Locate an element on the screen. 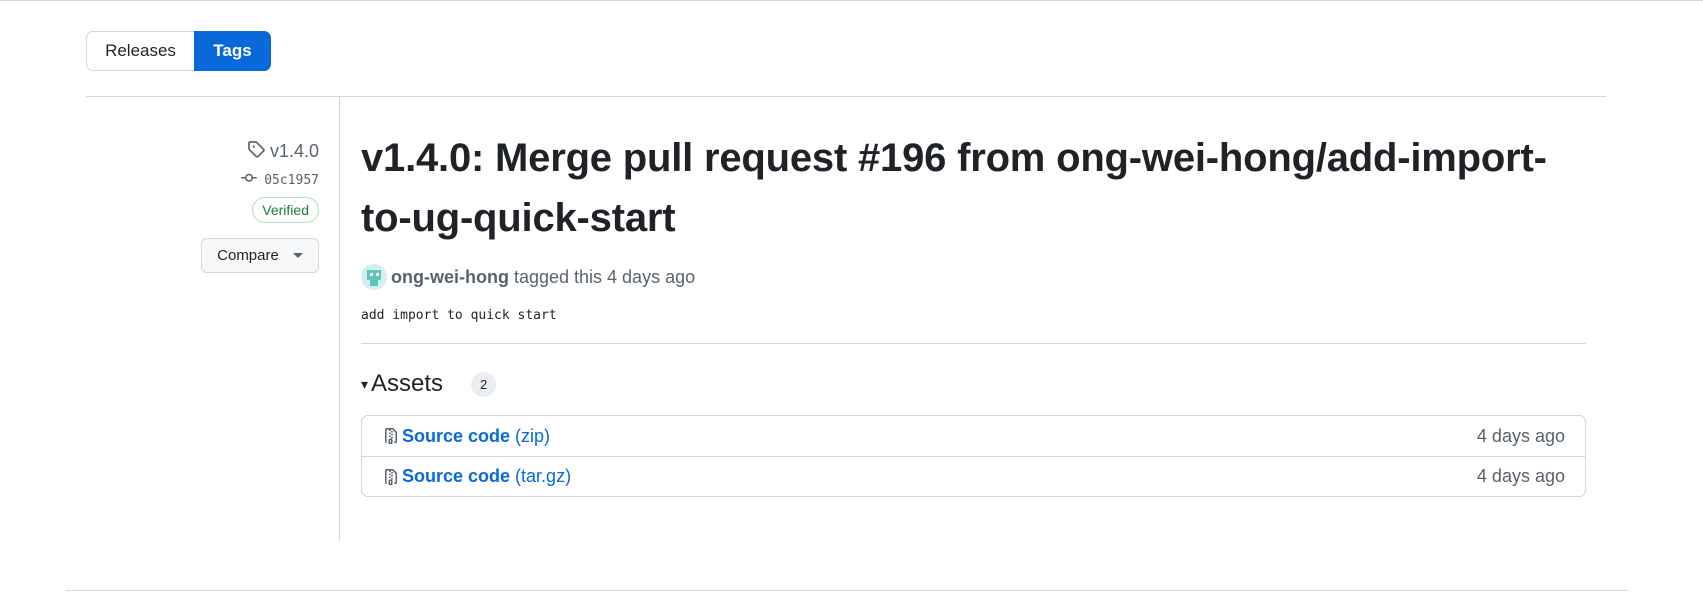 Image resolution: width=1703 pixels, height=596 pixels. compare-button: Compare is located at coordinates (260, 255).